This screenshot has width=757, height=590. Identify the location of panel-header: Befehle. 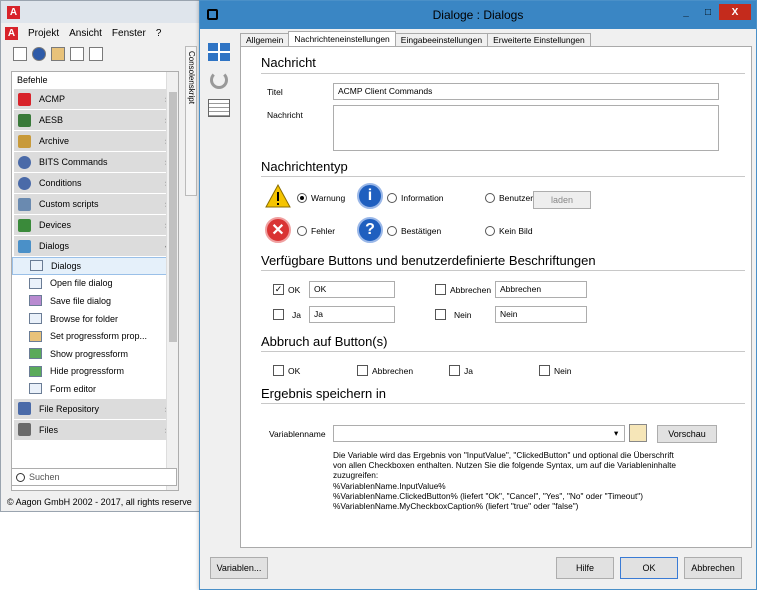
(32, 80).